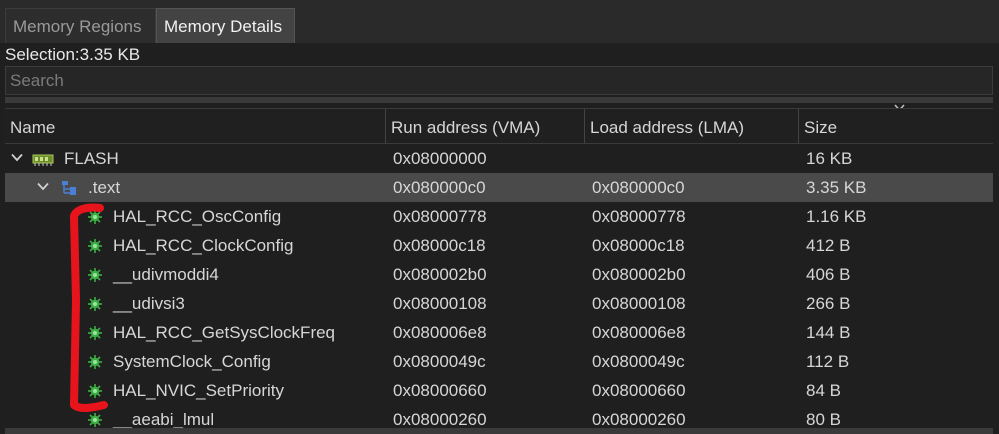 This screenshot has height=434, width=999. I want to click on row-vma: 0x08000260, so click(440, 419).